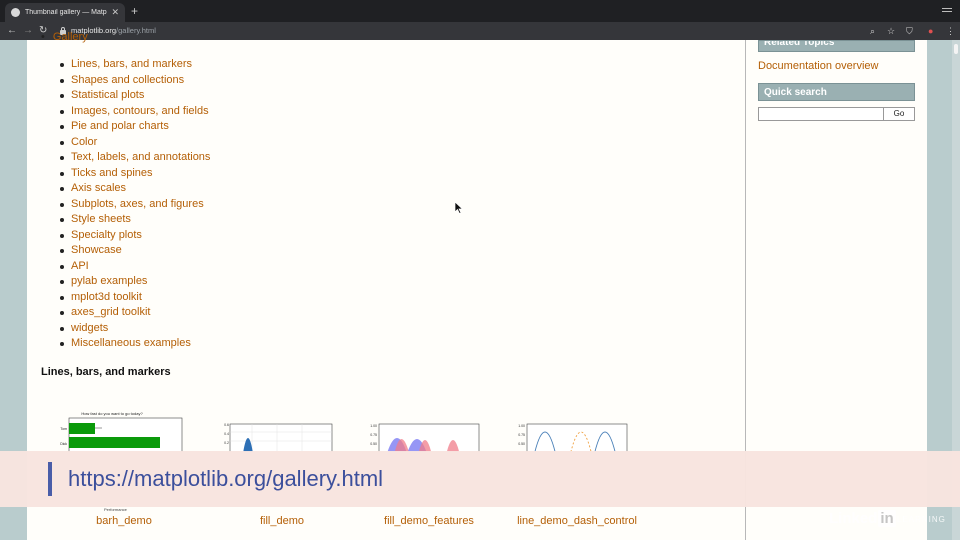 Image resolution: width=960 pixels, height=540 pixels. What do you see at coordinates (106, 372) in the screenshot?
I see `section-heading: Lines, bars, and markers` at bounding box center [106, 372].